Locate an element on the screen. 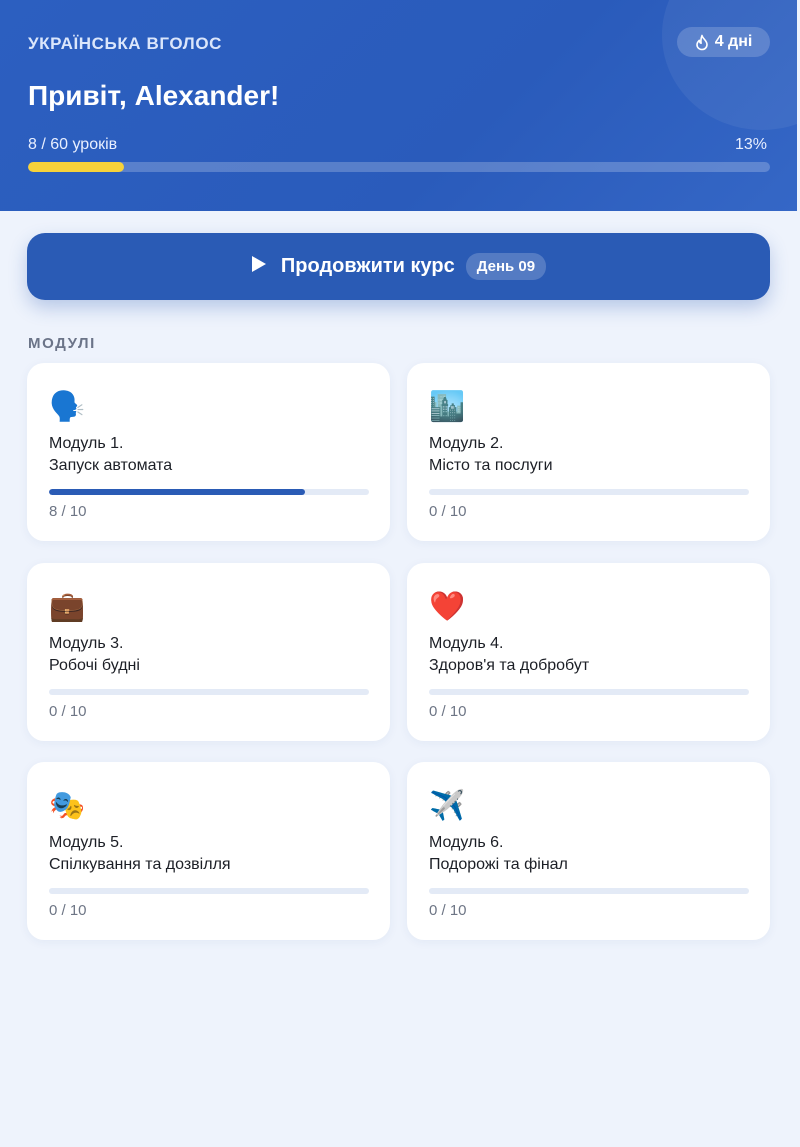 The height and width of the screenshot is (1147, 800). speaking-head-icon: 🗣️ is located at coordinates (67, 406).